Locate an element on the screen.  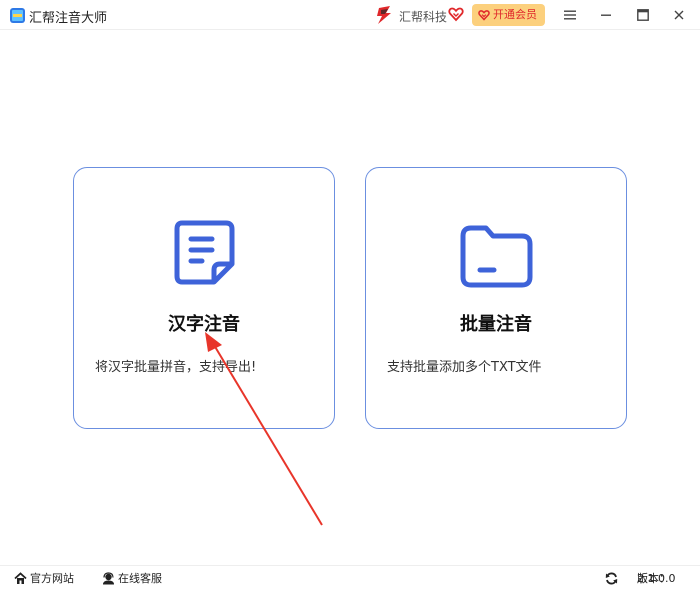
brand-logo-icon is located at coordinates (384, 15).